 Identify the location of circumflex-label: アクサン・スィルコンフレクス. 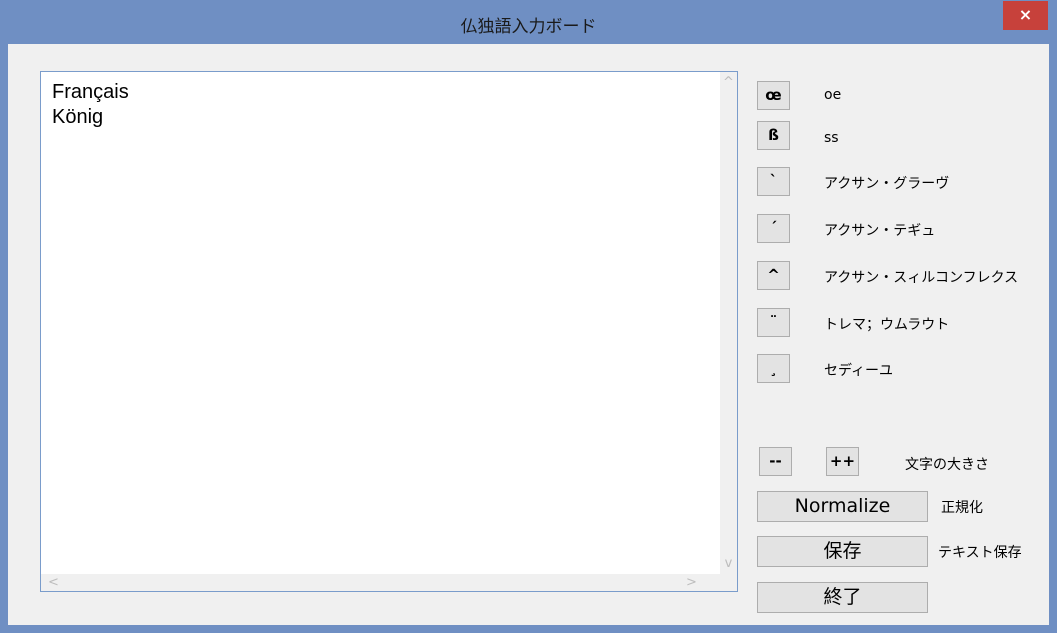
(921, 278).